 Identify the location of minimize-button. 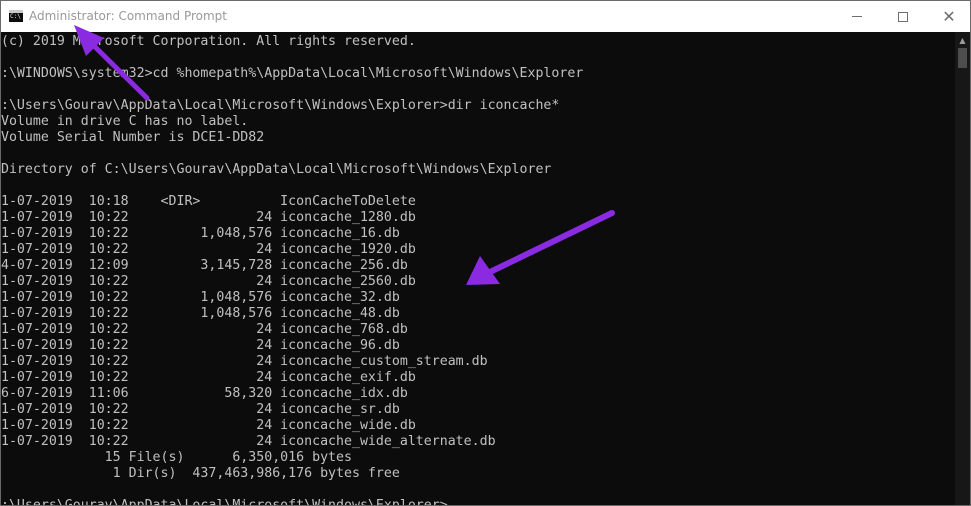
(857, 16).